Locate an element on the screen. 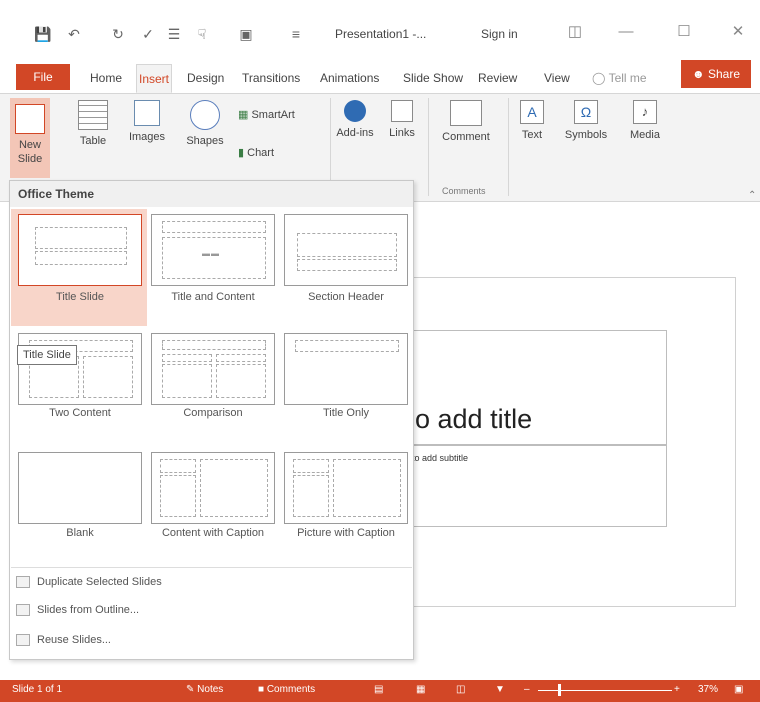  layout-label: Title Slide is located at coordinates (80, 297).